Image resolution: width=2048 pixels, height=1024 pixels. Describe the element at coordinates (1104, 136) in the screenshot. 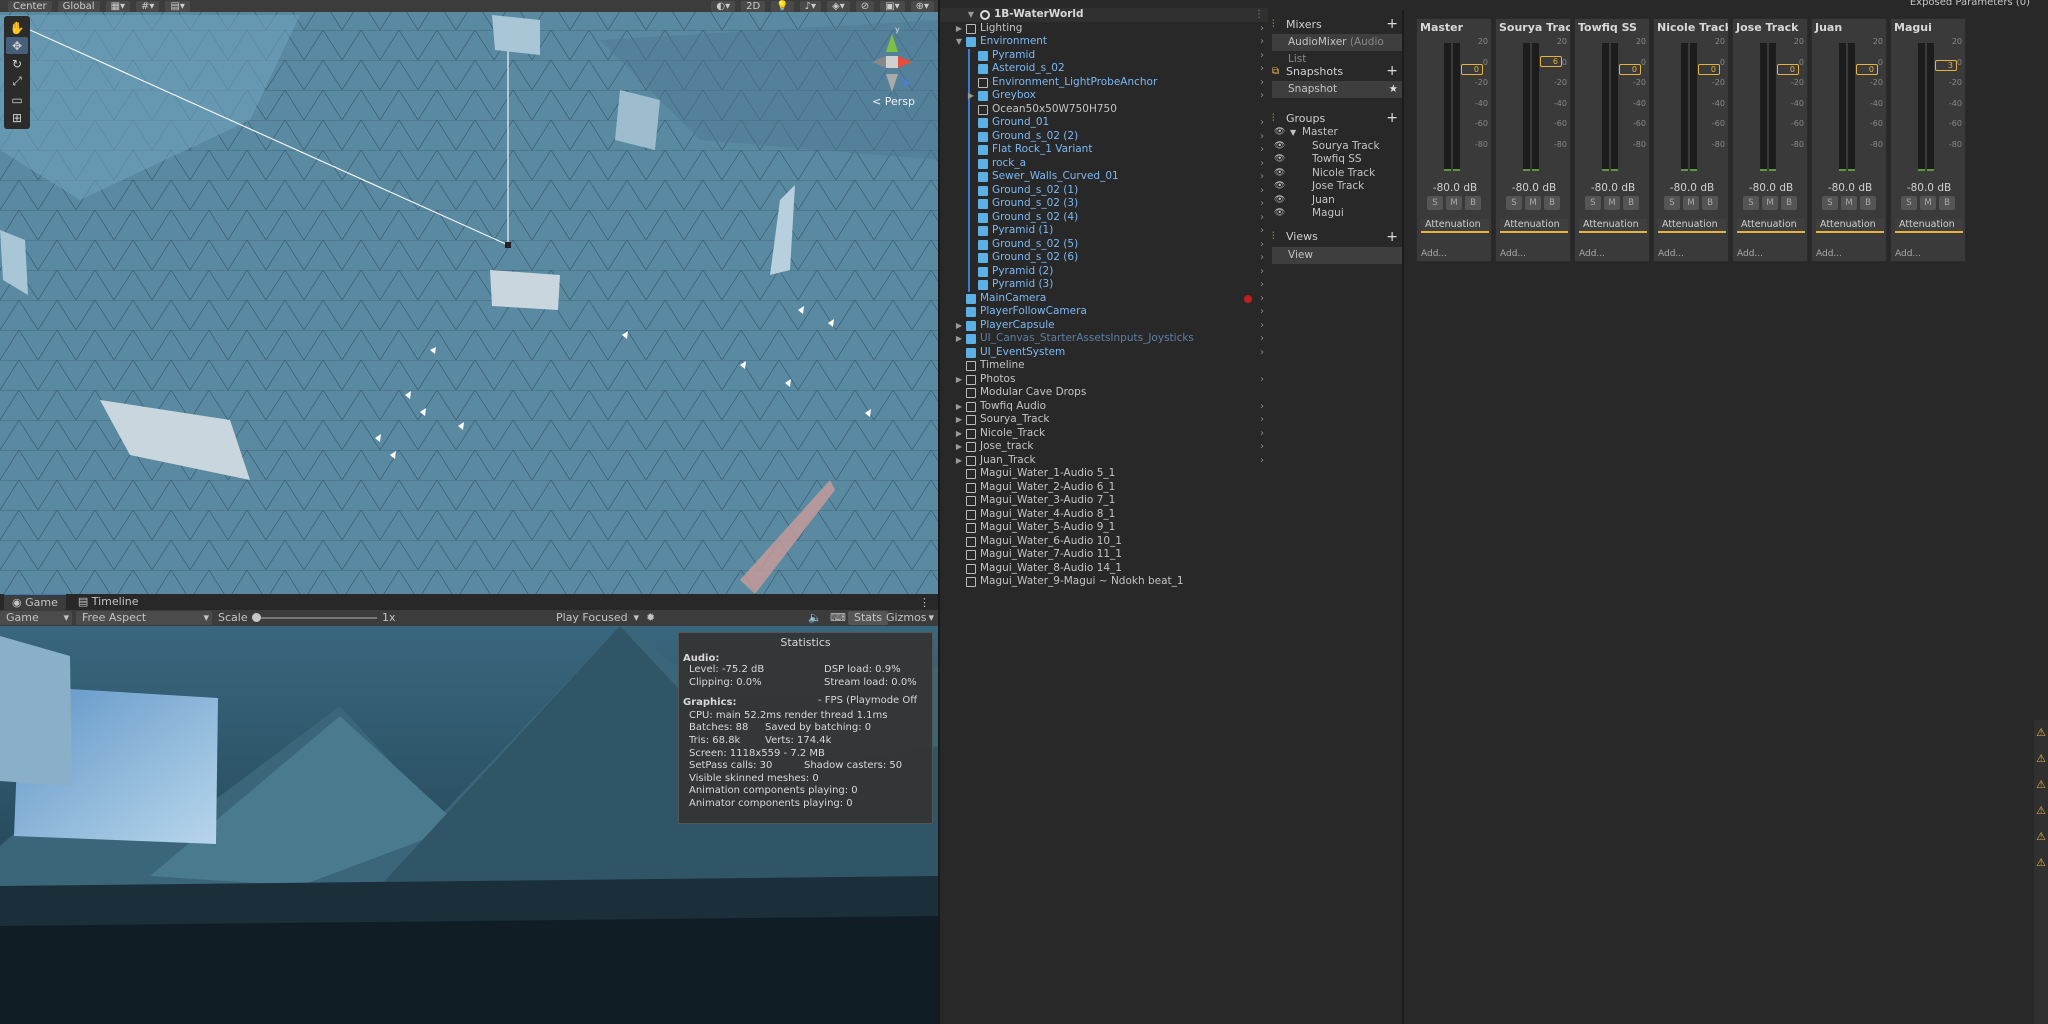

I see `hierarchy-item: Ground_s_02 (2) ›` at that location.